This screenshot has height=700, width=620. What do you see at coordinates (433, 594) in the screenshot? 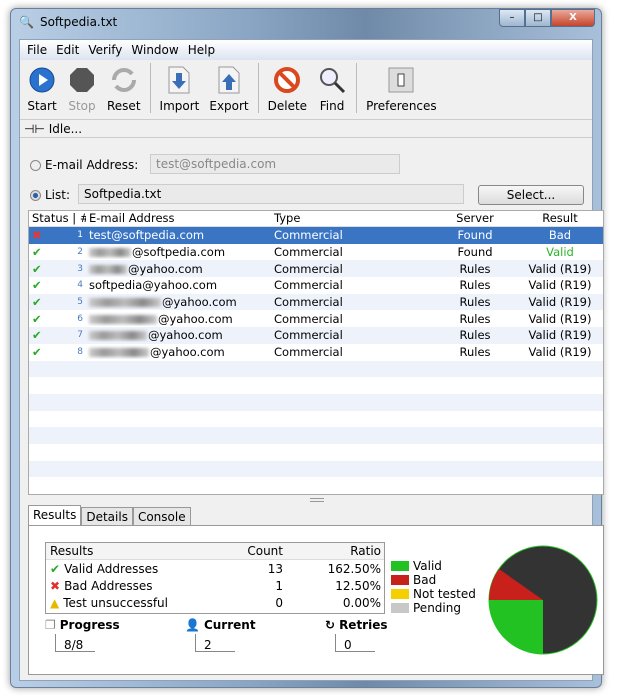
I see `legend-not-tested: Not tested` at bounding box center [433, 594].